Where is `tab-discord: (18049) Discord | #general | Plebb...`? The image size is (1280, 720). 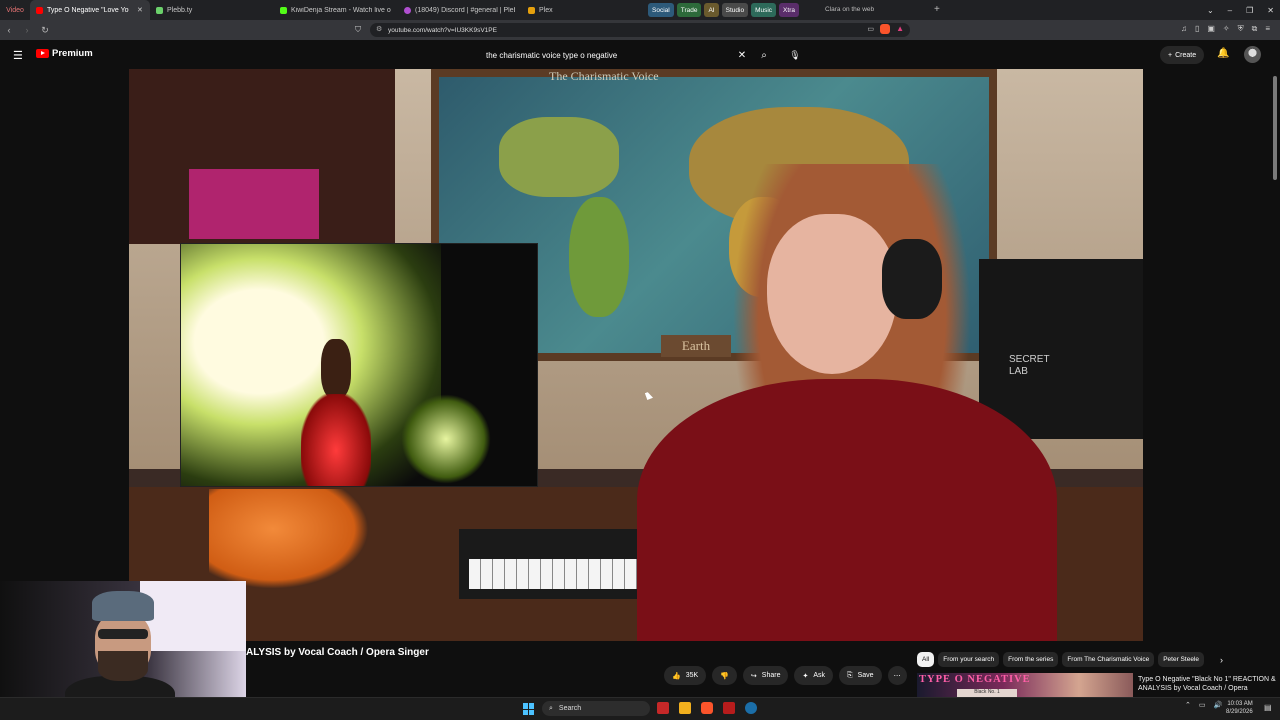 tab-discord: (18049) Discord | #general | Plebb... is located at coordinates (460, 10).